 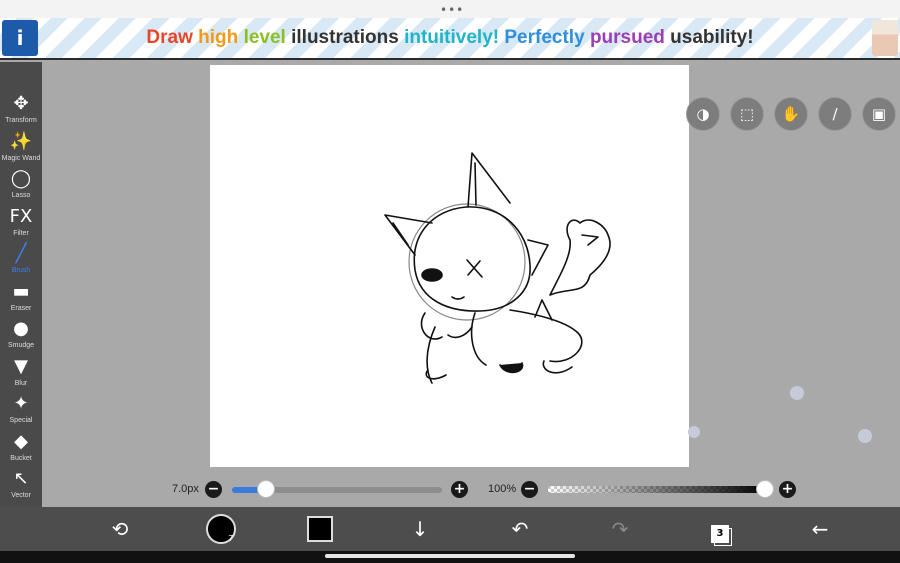 What do you see at coordinates (712, 37) in the screenshot?
I see `banner-word: usability!` at bounding box center [712, 37].